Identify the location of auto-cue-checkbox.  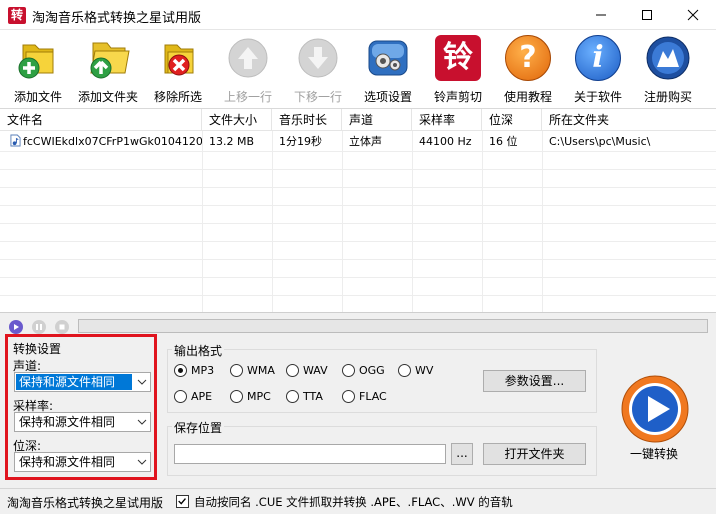
(182, 501).